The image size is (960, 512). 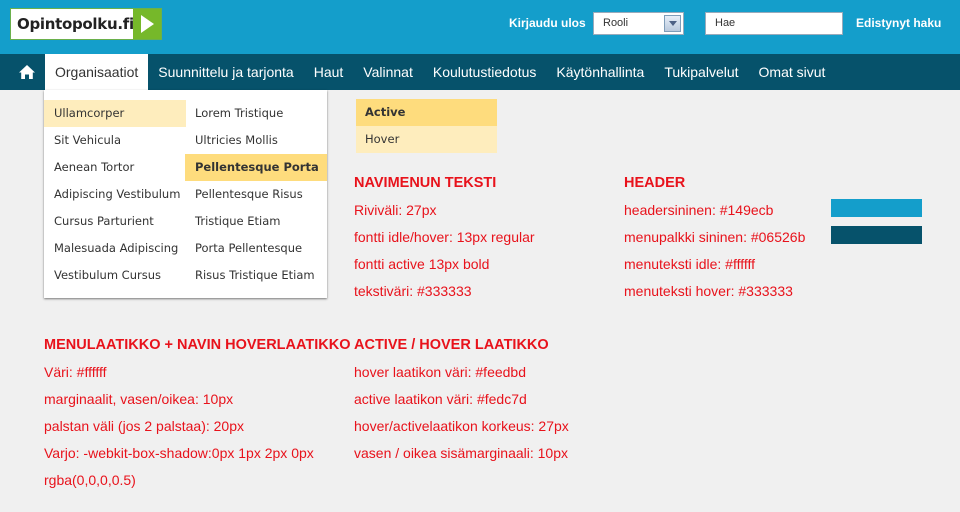 I want to click on spec-line: menuteksti hover: #333333, so click(x=708, y=291).